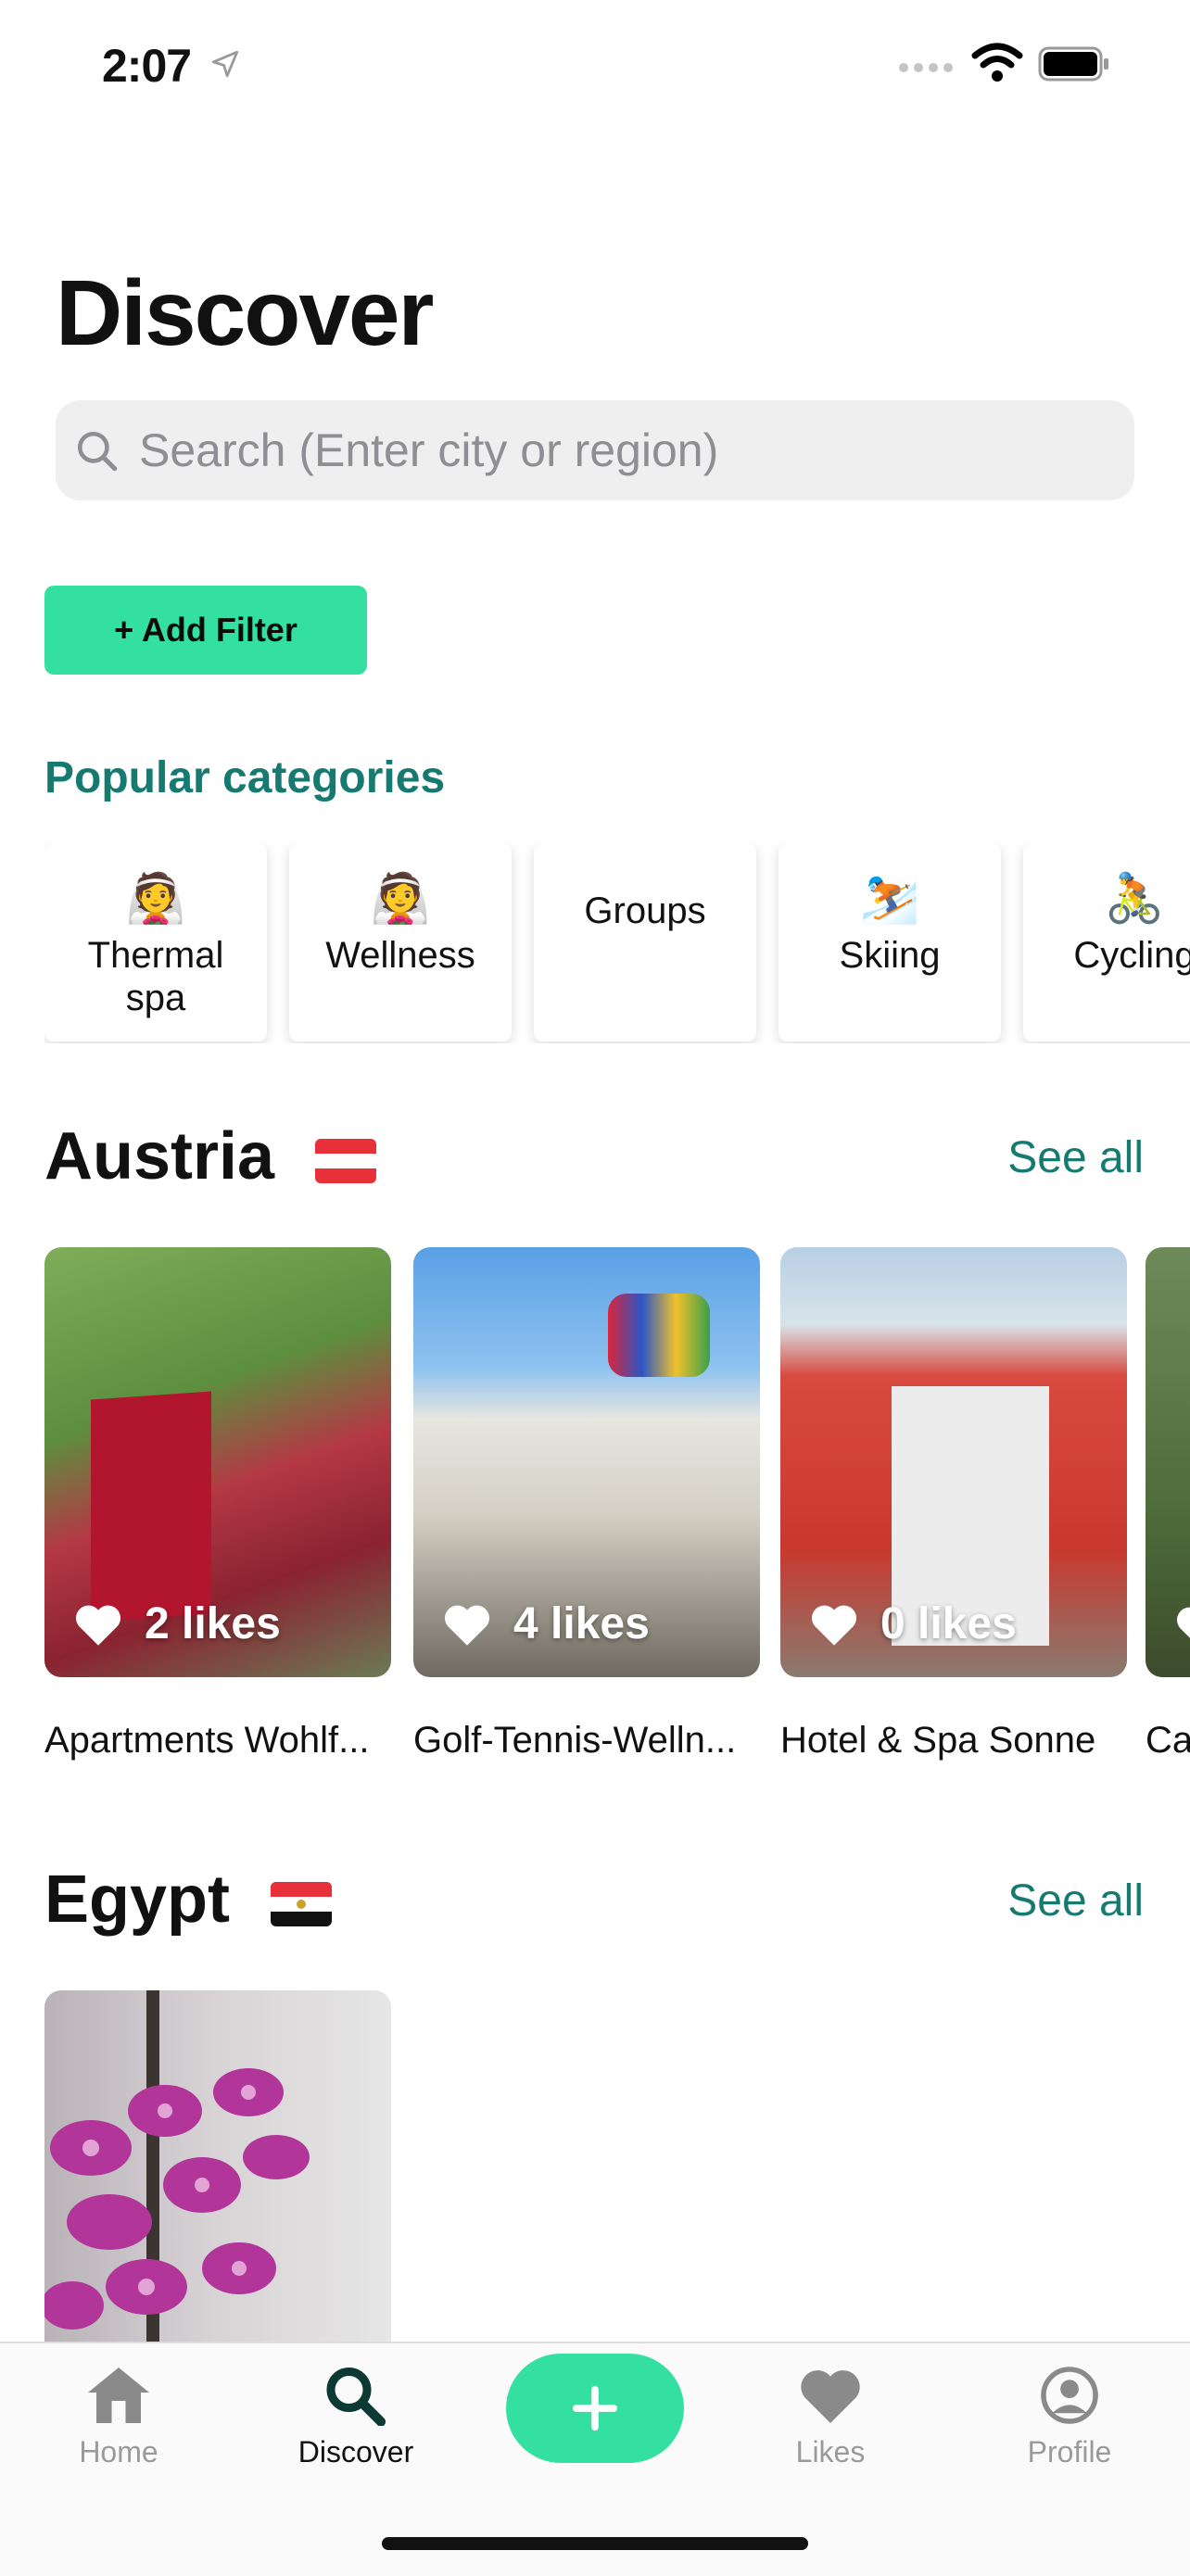 The image size is (1190, 2576). What do you see at coordinates (645, 911) in the screenshot?
I see `category-label: Groups` at bounding box center [645, 911].